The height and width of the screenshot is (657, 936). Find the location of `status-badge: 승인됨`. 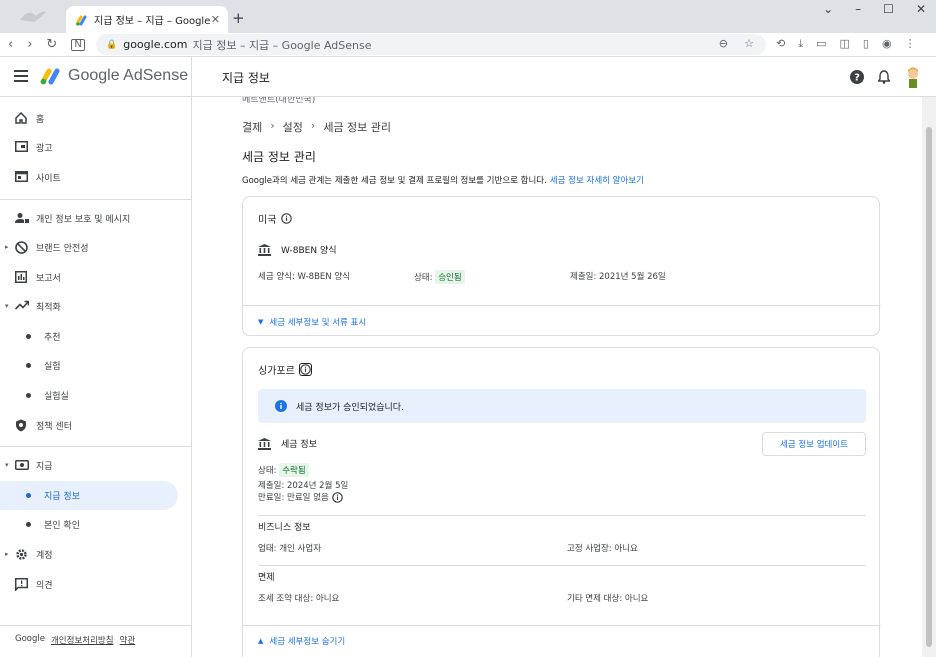

status-badge: 승인됨 is located at coordinates (450, 277).